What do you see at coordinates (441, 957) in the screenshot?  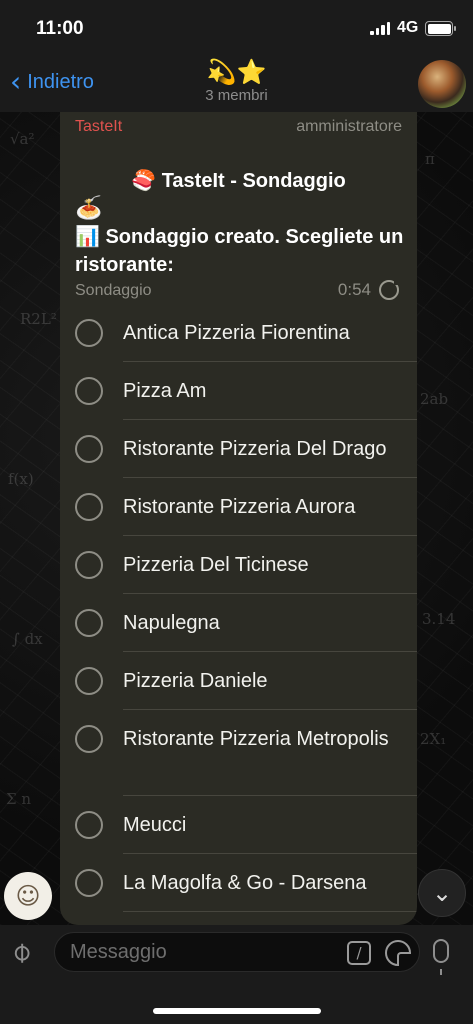 I see `microphone-icon` at bounding box center [441, 957].